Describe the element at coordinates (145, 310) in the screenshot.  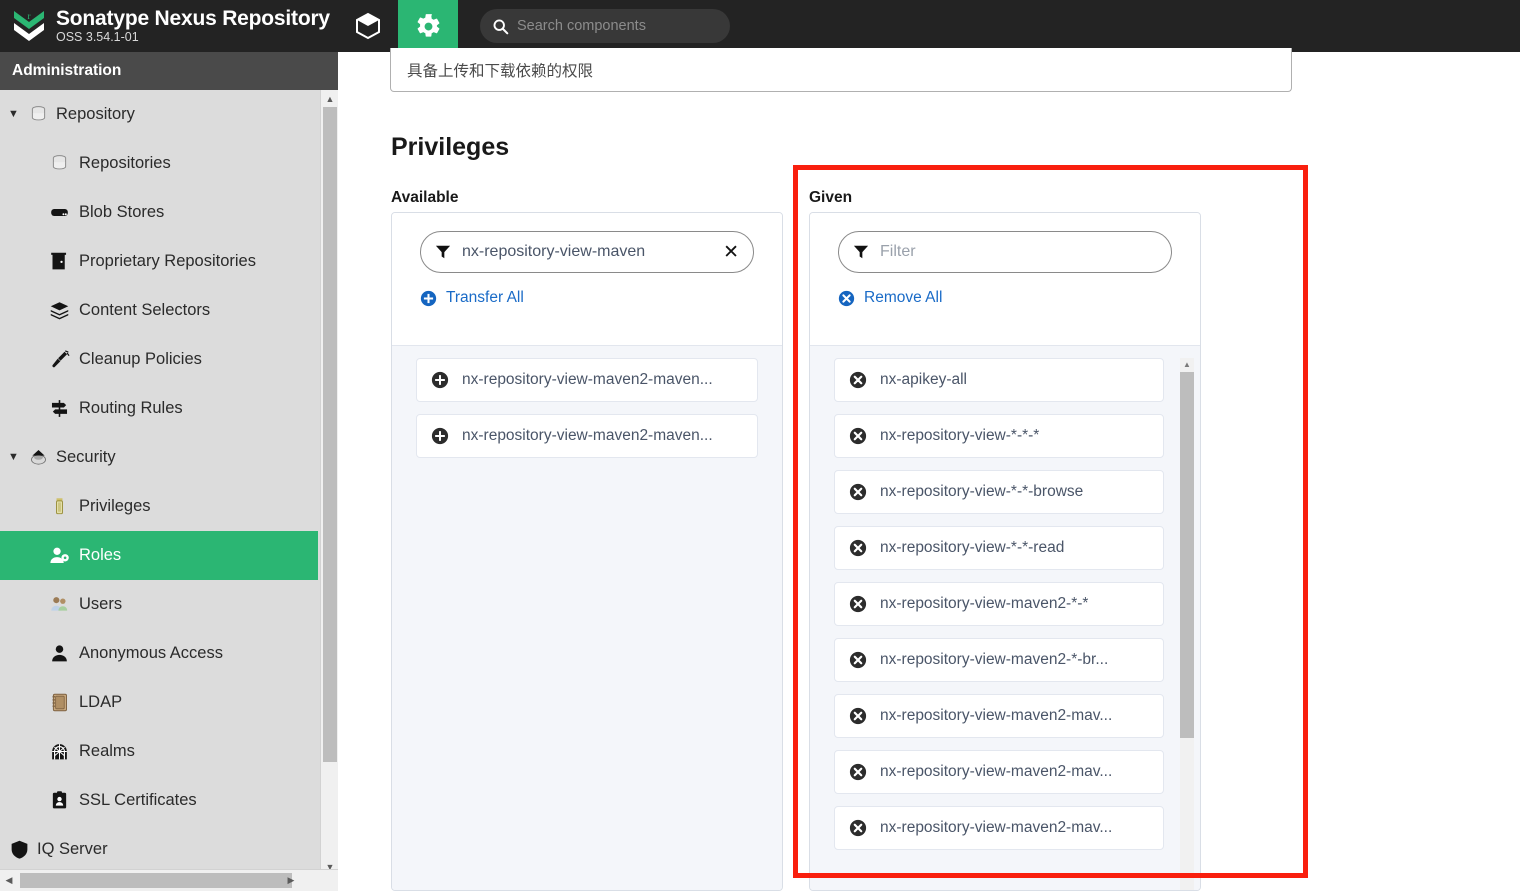
I see `sidebar-item-label: Content Selectors` at that location.